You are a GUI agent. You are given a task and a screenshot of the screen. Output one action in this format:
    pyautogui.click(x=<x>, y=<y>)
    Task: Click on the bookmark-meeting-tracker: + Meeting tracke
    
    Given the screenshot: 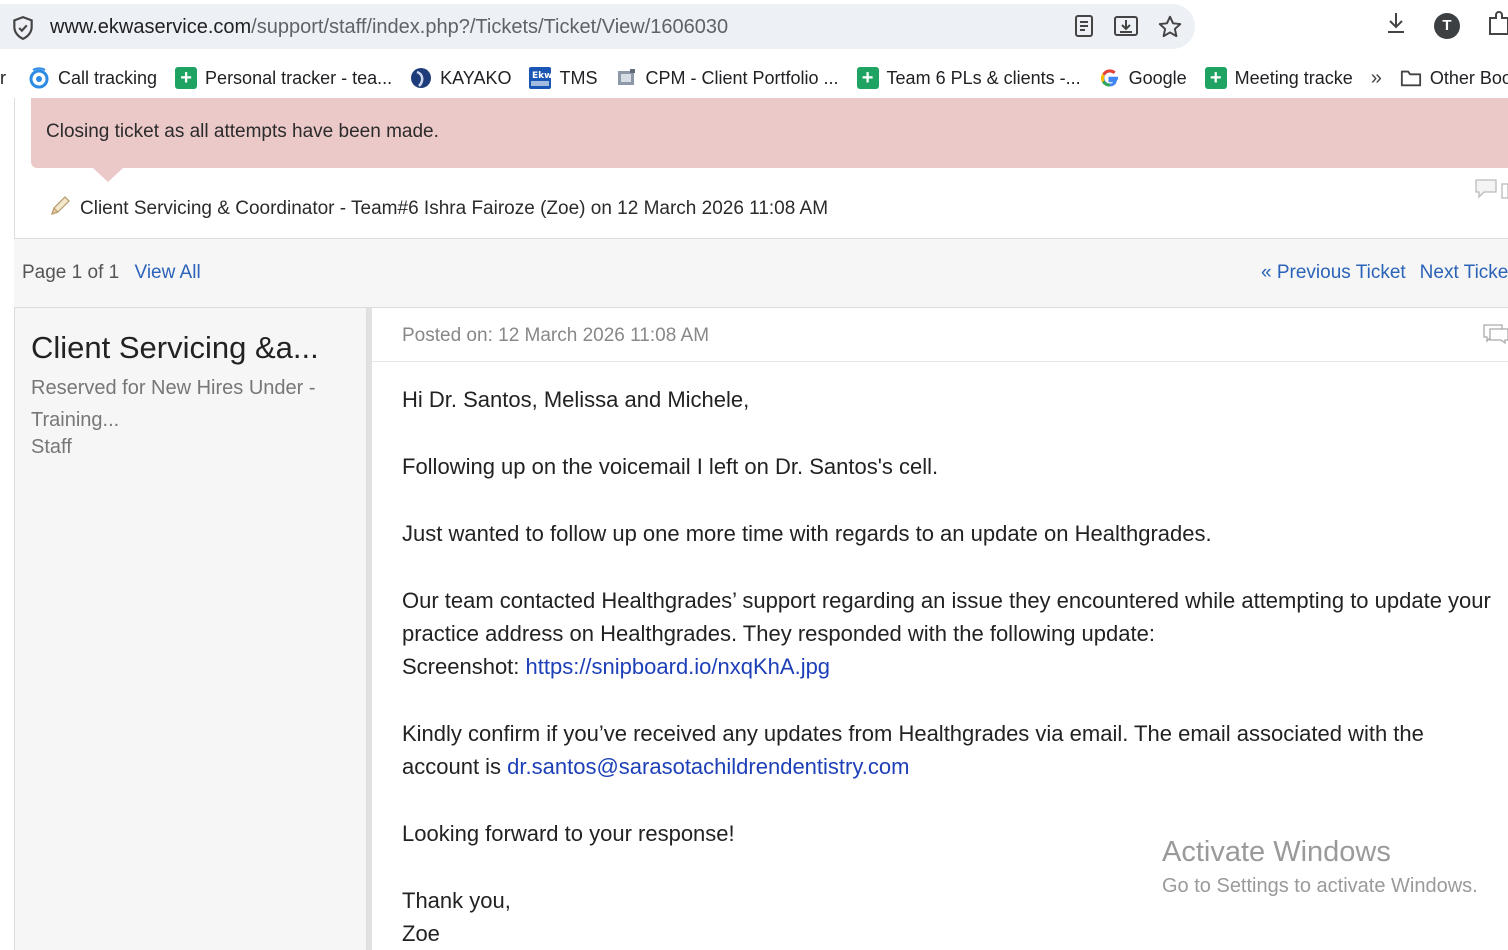 What is the action you would take?
    pyautogui.click(x=1278, y=78)
    